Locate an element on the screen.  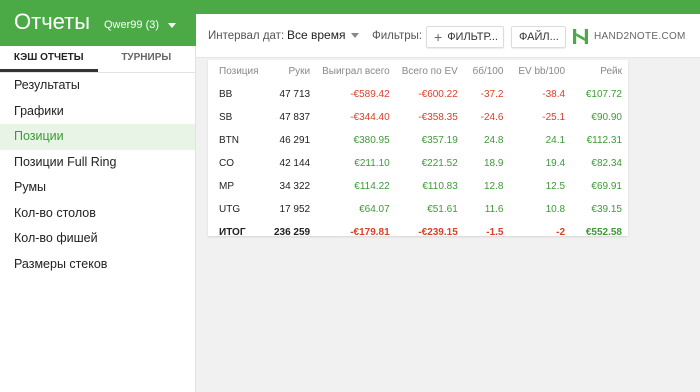
sidebar-tabs: КЭШ ОТЧЕТЫ ТУРНИРЫ is located at coordinates (97, 59).